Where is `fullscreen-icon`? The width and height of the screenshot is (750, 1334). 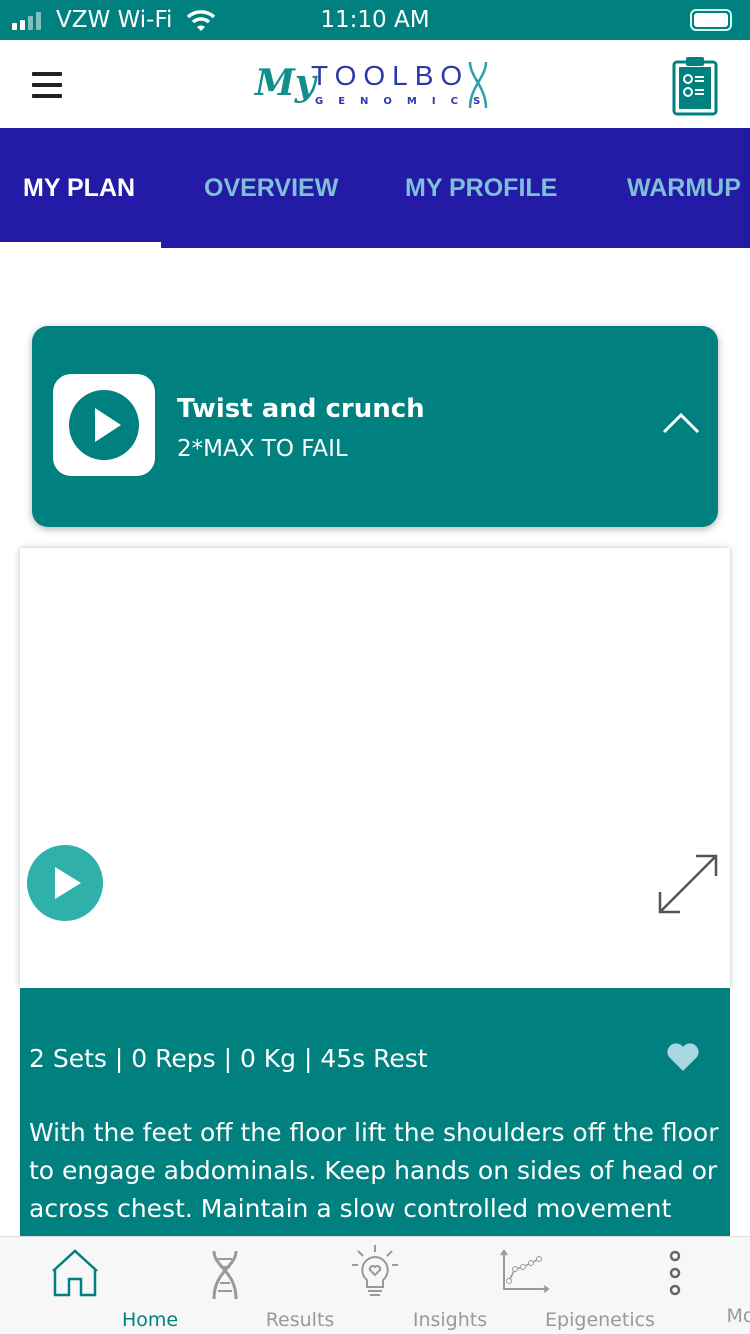
fullscreen-icon is located at coordinates (688, 884).